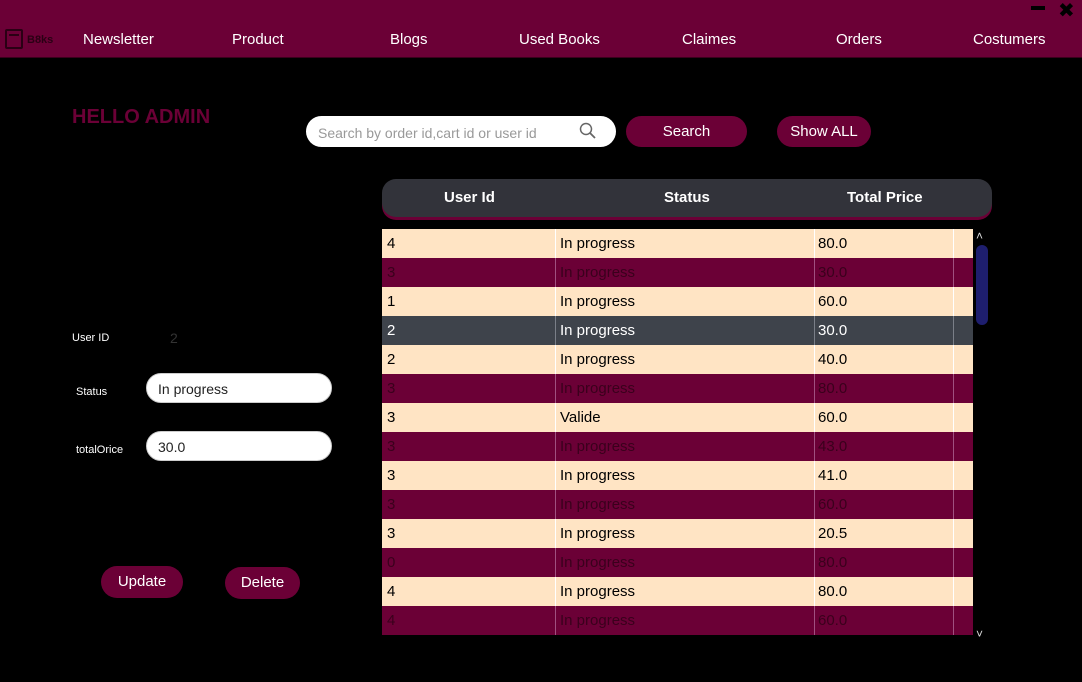  What do you see at coordinates (100, 450) in the screenshot?
I see `total-price-label: totalOrice` at bounding box center [100, 450].